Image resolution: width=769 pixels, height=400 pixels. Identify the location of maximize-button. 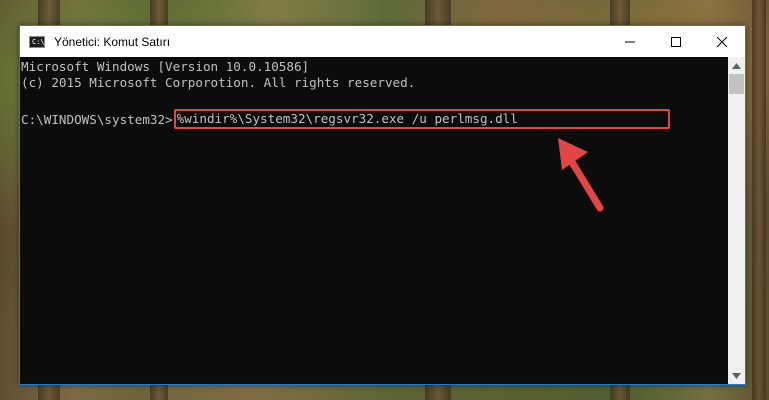
(676, 41).